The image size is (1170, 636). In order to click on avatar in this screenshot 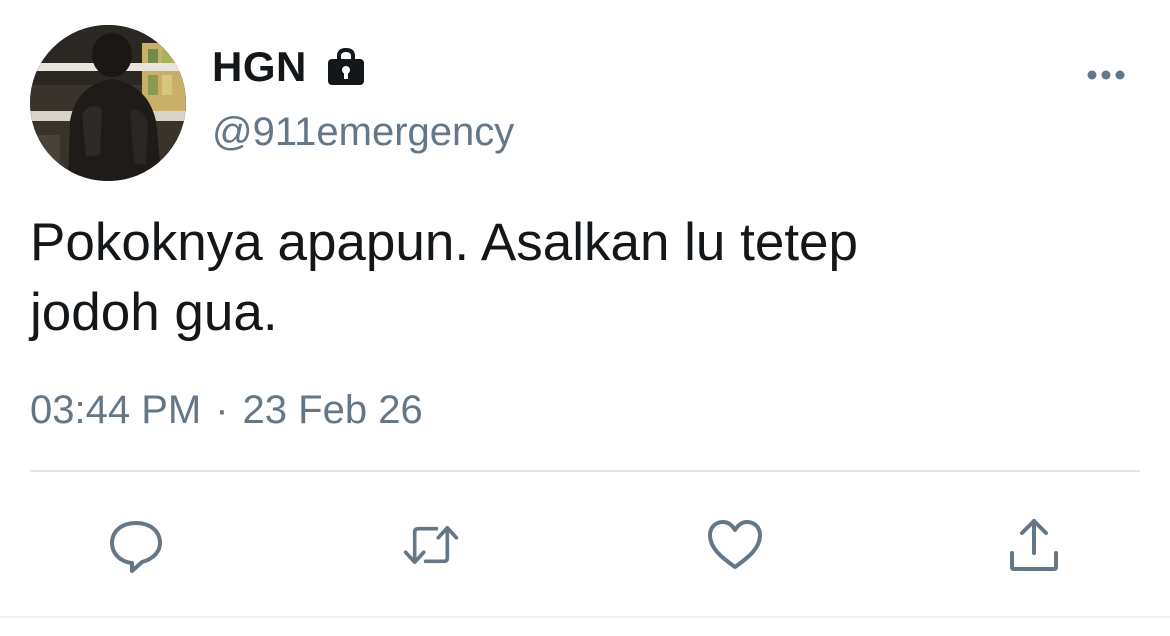, I will do `click(108, 103)`.